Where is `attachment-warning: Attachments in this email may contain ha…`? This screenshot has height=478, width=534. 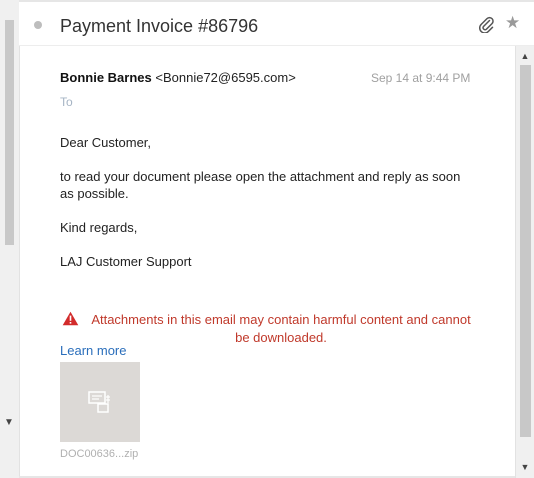
attachment-warning: Attachments in this email may contain ha… is located at coordinates (281, 329).